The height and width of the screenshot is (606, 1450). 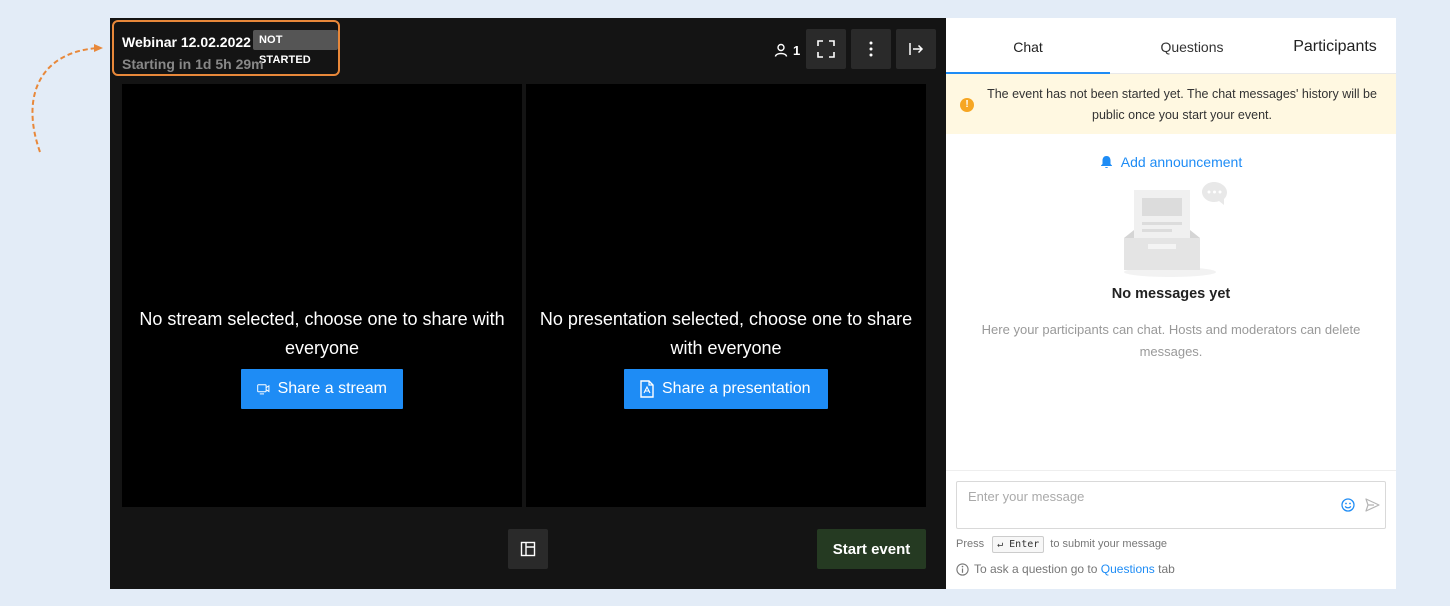 I want to click on fullscreen-icon, so click(x=826, y=49).